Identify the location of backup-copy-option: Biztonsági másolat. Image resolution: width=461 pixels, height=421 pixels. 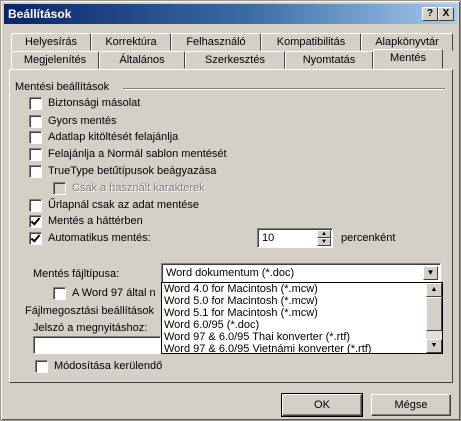
(84, 103).